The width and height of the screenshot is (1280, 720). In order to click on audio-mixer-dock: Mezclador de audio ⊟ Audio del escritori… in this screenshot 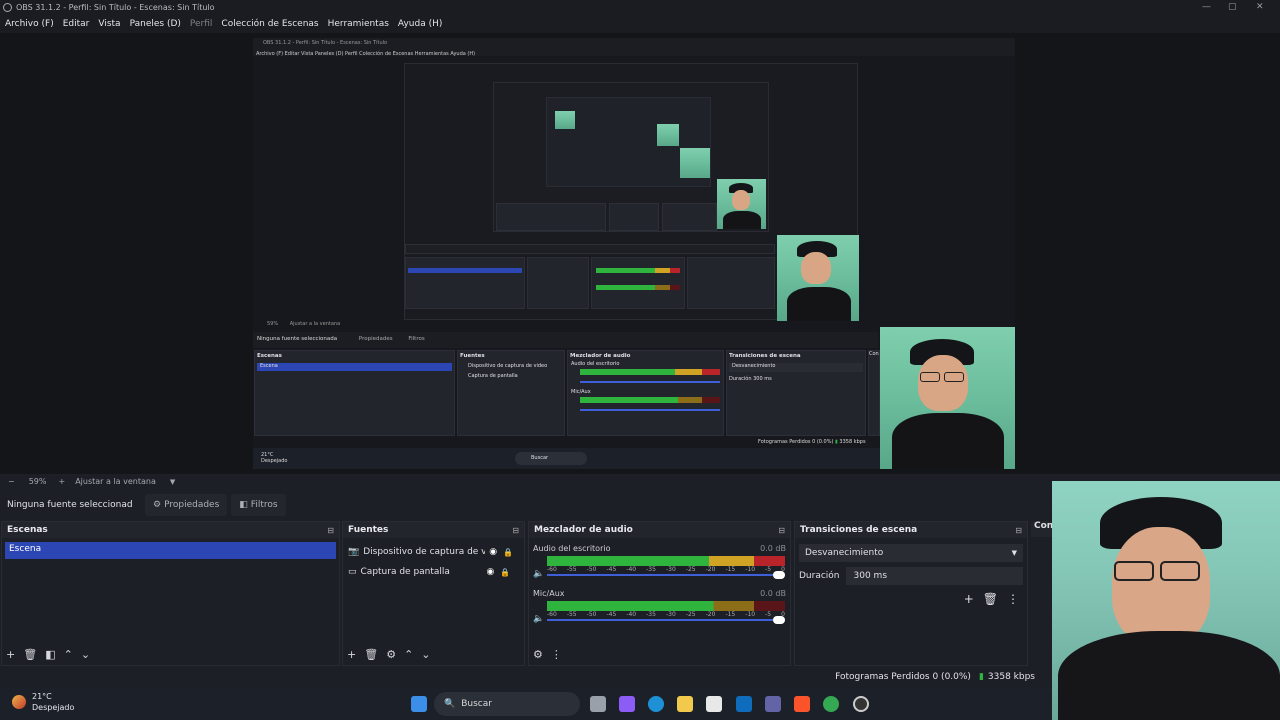, I will do `click(659, 593)`.